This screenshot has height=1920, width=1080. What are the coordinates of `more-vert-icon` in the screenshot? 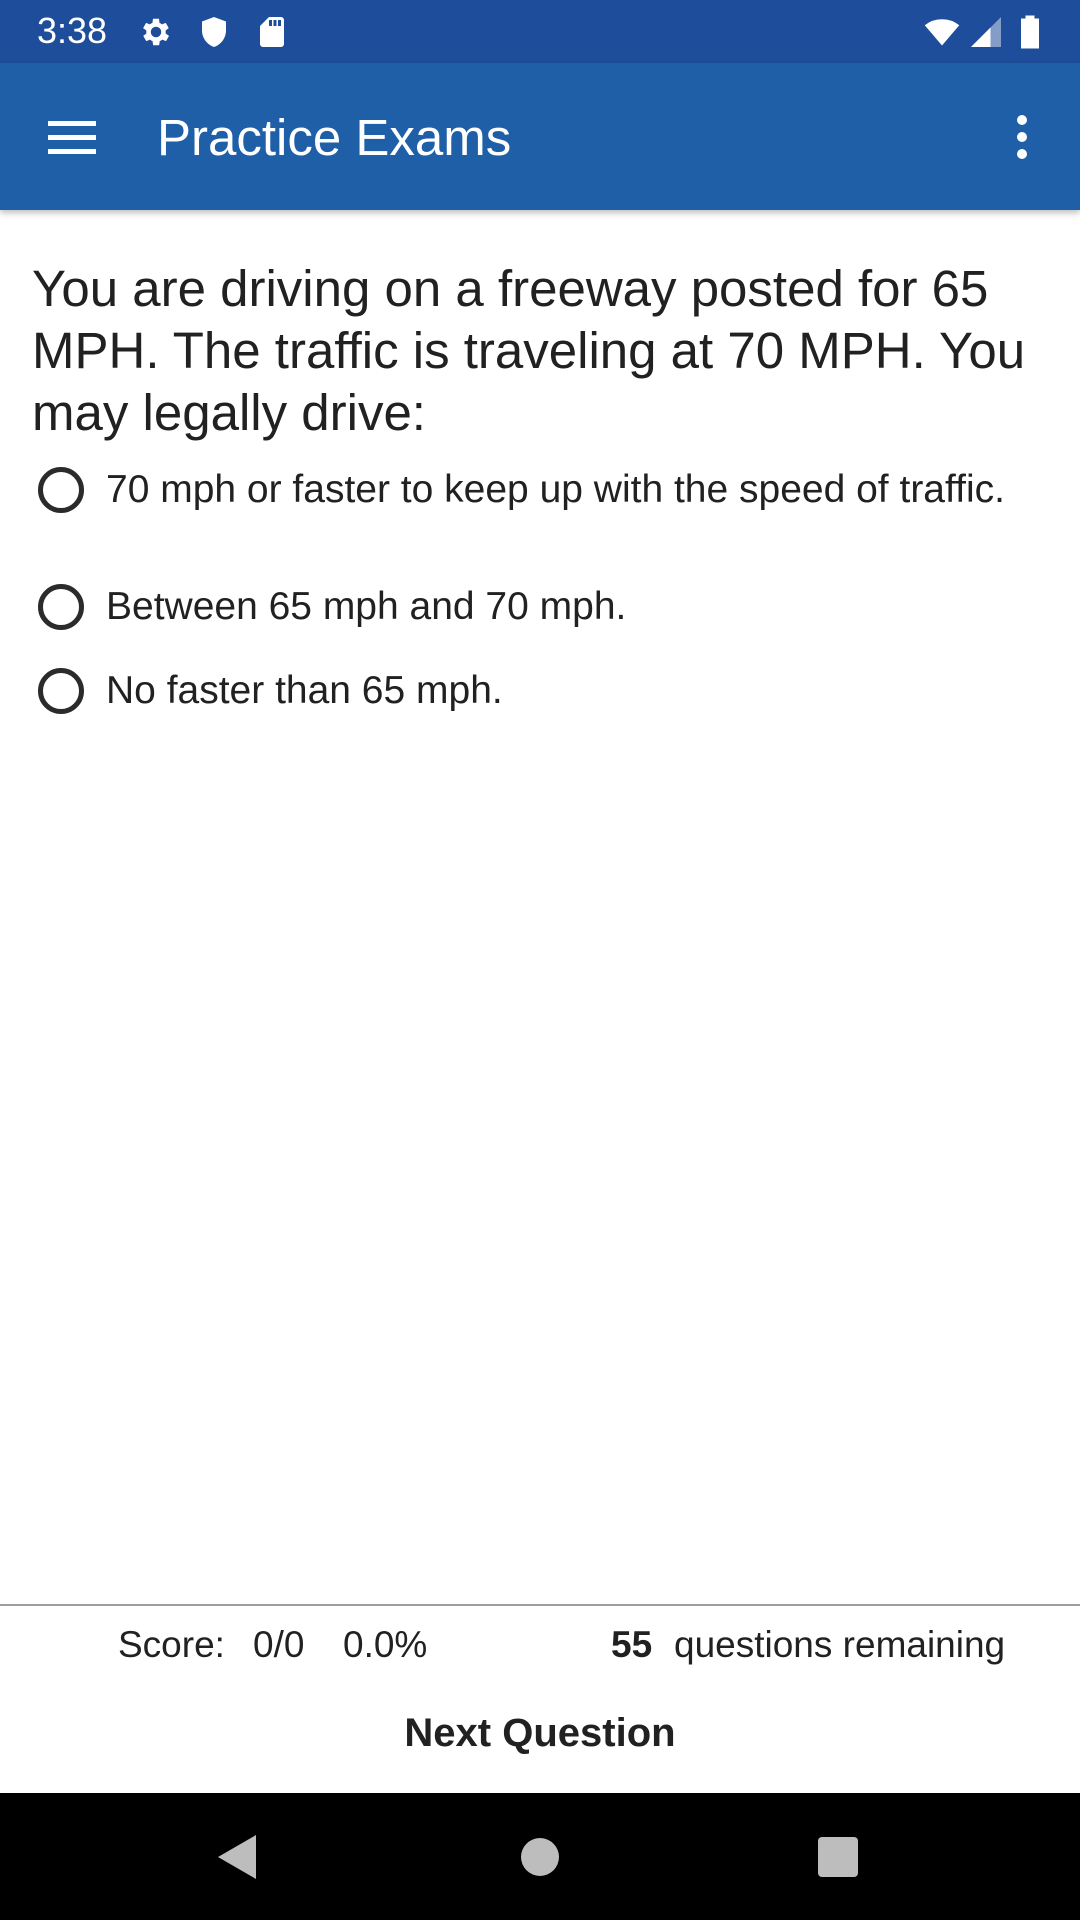 It's located at (1022, 137).